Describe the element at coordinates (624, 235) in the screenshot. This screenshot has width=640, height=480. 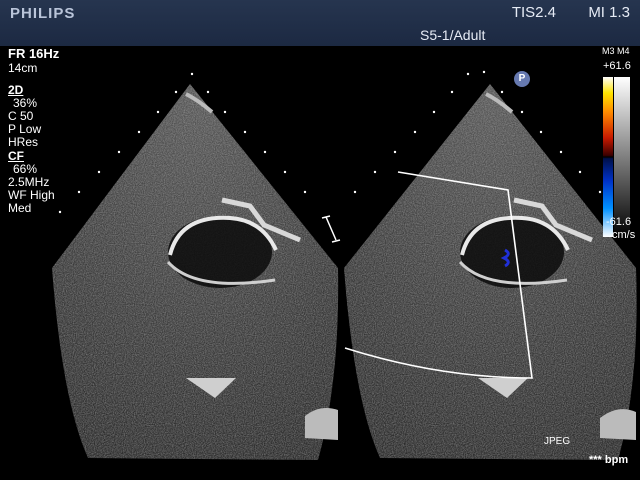
I see `velocity-unit: cm/s` at that location.